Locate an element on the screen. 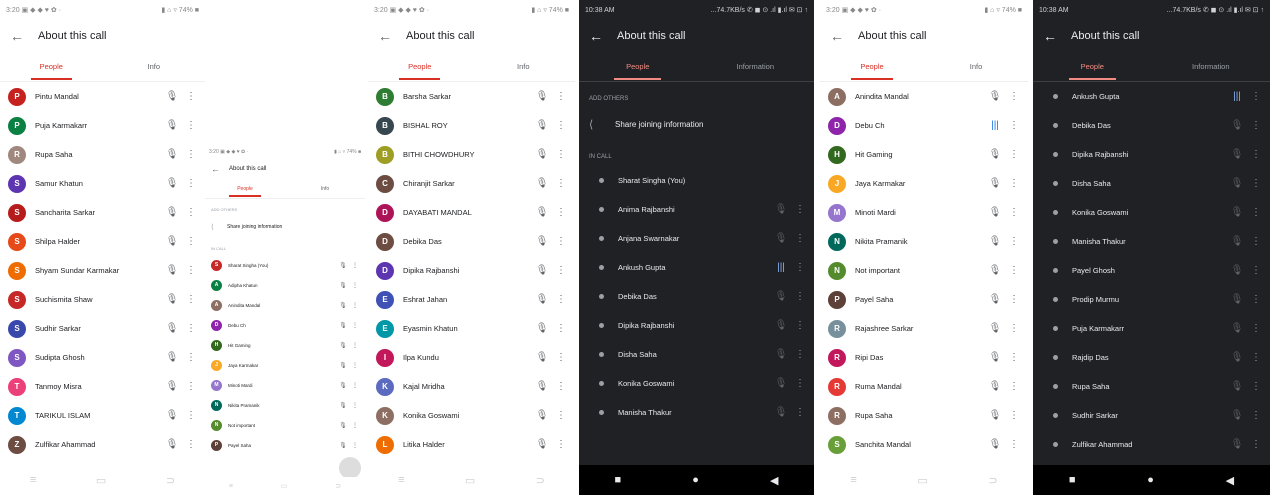 The height and width of the screenshot is (495, 1270). participant-row: R Ripi Das 🎙 ⋮ is located at coordinates (924, 357).